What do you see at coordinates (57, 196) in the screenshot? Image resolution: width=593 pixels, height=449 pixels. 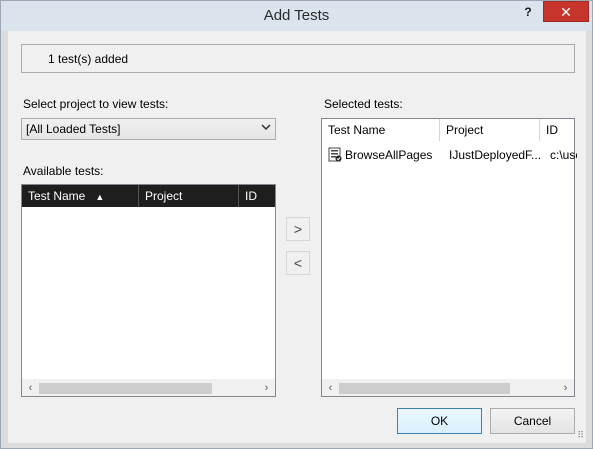 I see `column-header-label: Test Name` at bounding box center [57, 196].